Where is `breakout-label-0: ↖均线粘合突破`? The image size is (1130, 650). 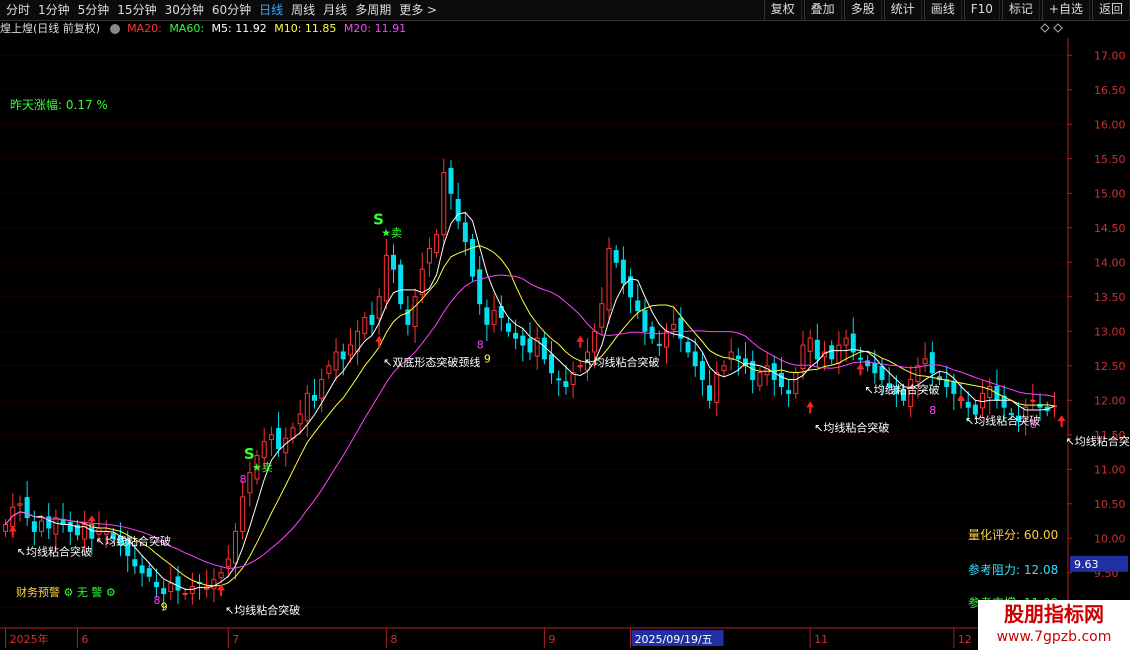 breakout-label-0: ↖均线粘合突破 is located at coordinates (54, 552).